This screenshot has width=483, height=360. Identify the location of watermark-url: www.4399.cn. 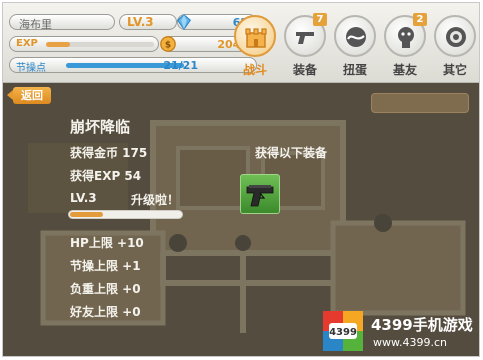
(410, 342).